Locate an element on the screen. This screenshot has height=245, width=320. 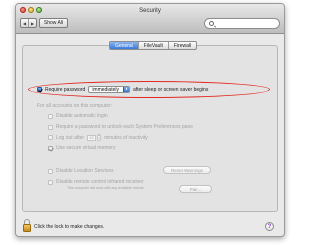
disable-location-checkbox is located at coordinates (50, 171).